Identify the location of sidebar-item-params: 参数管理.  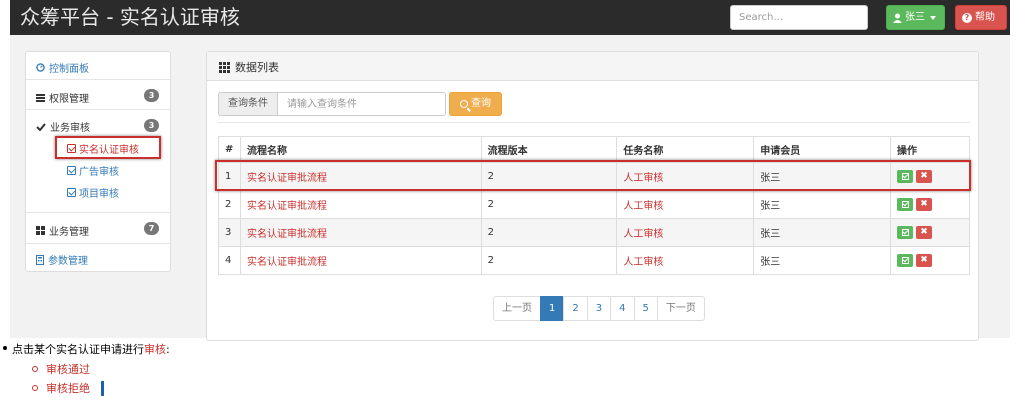
(98, 258).